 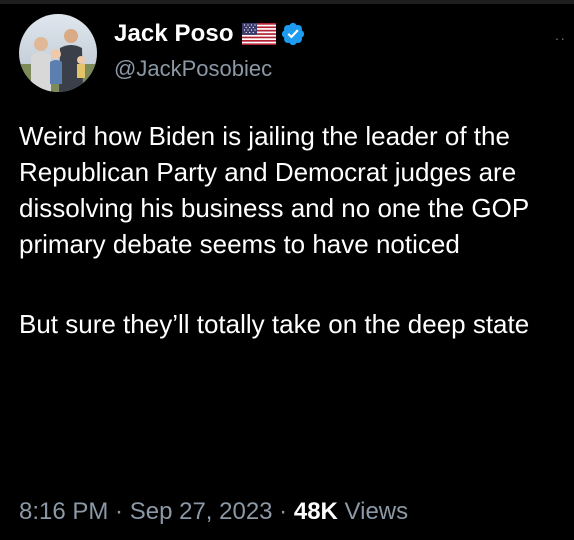 What do you see at coordinates (315, 511) in the screenshot?
I see `views-count: 48K` at bounding box center [315, 511].